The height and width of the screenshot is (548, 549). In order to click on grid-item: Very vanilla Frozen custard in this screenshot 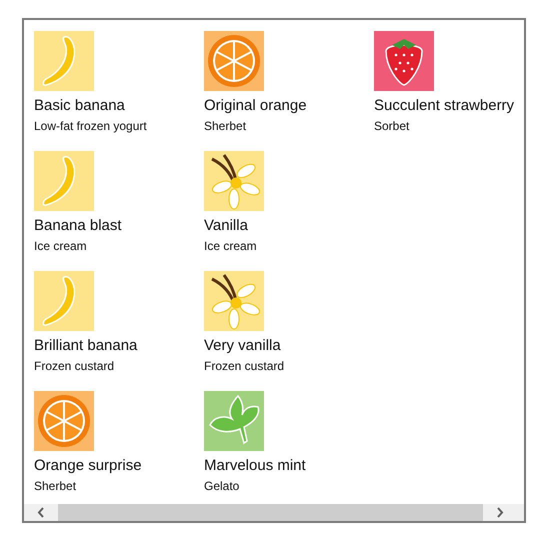, I will do `click(289, 322)`.